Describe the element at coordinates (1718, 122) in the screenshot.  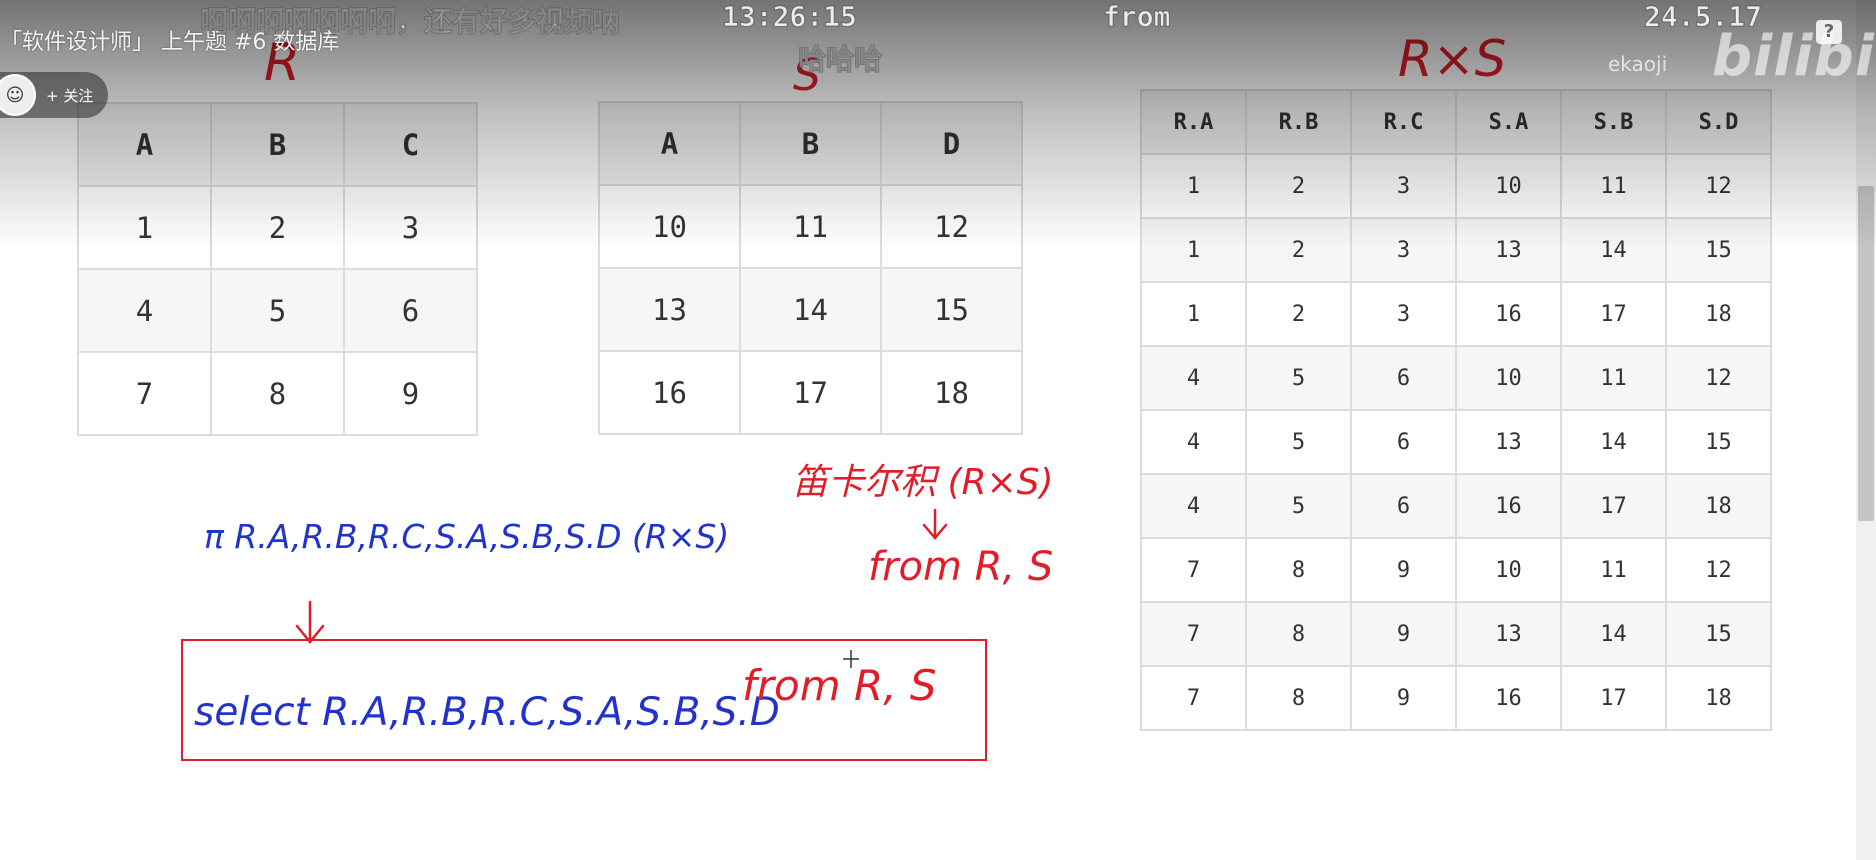
I see `column-header: S.D` at that location.